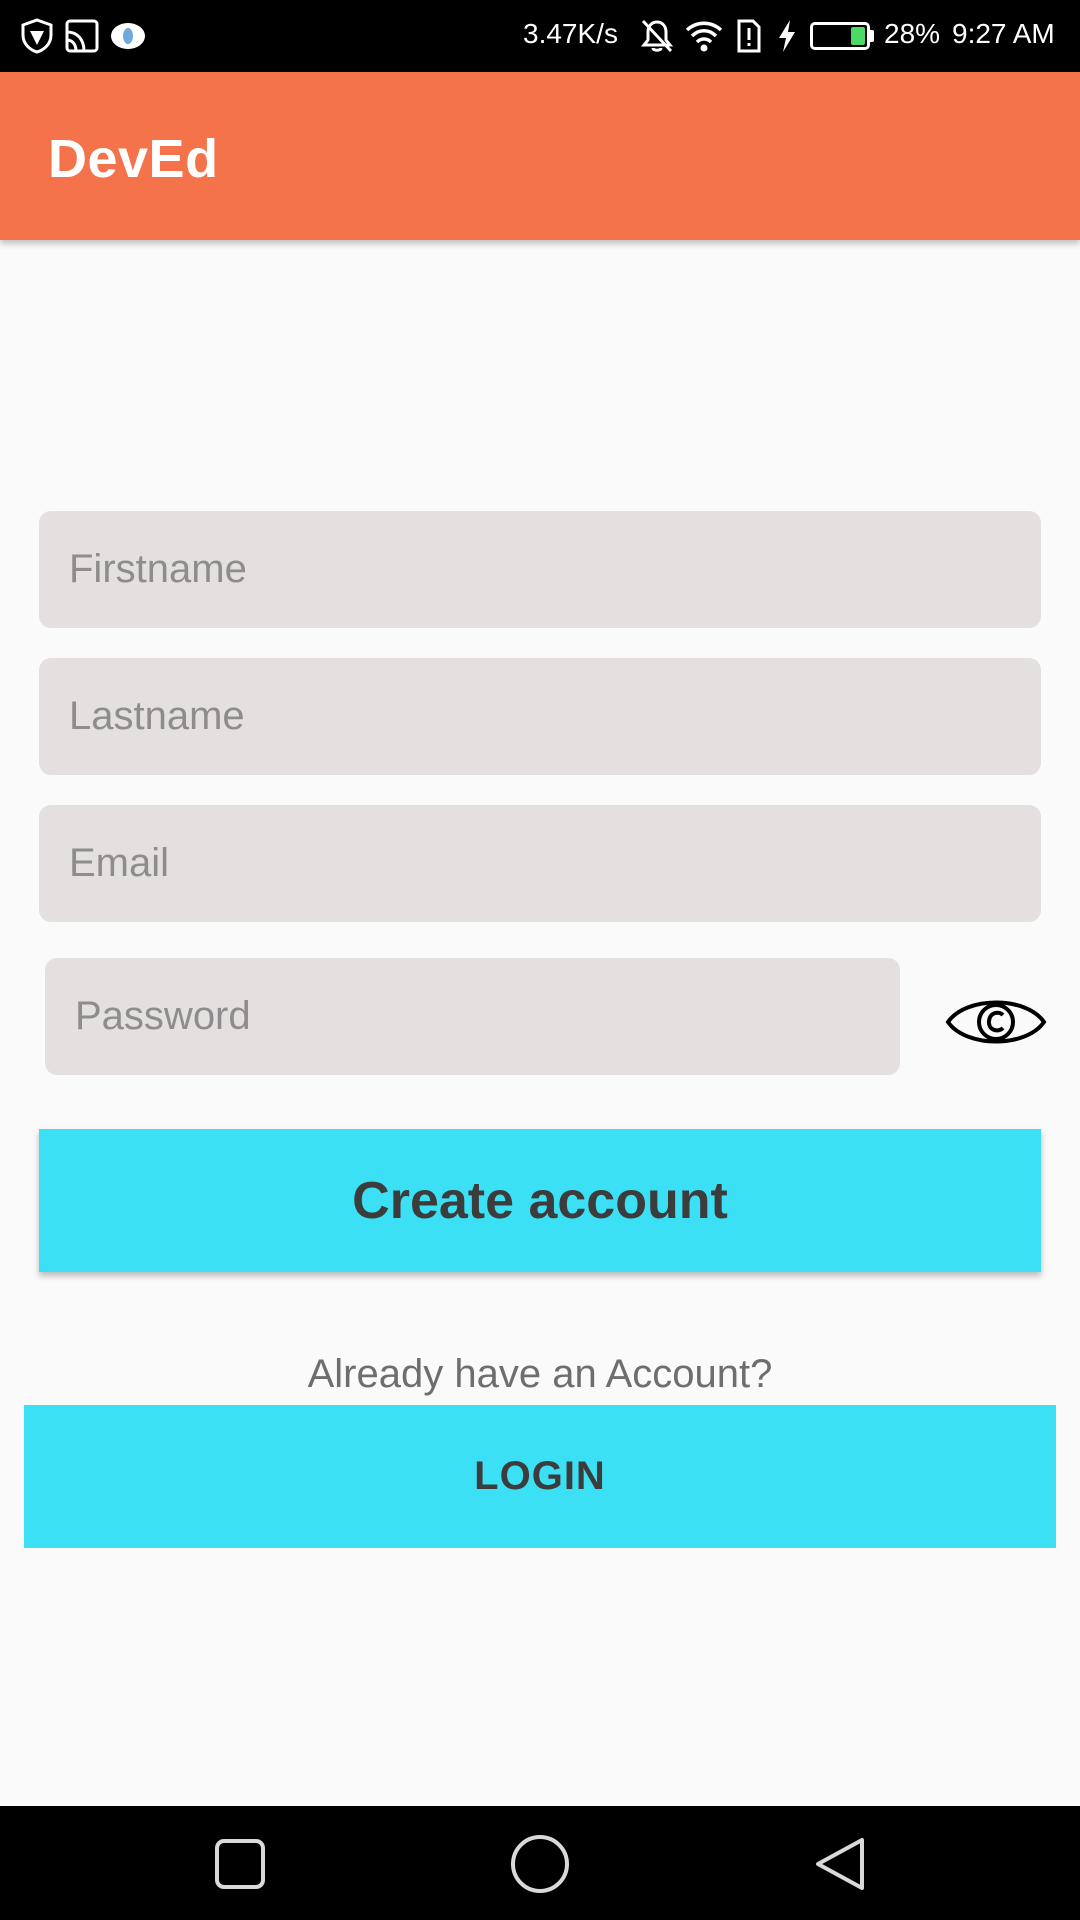  I want to click on app-title: DevEd, so click(133, 159).